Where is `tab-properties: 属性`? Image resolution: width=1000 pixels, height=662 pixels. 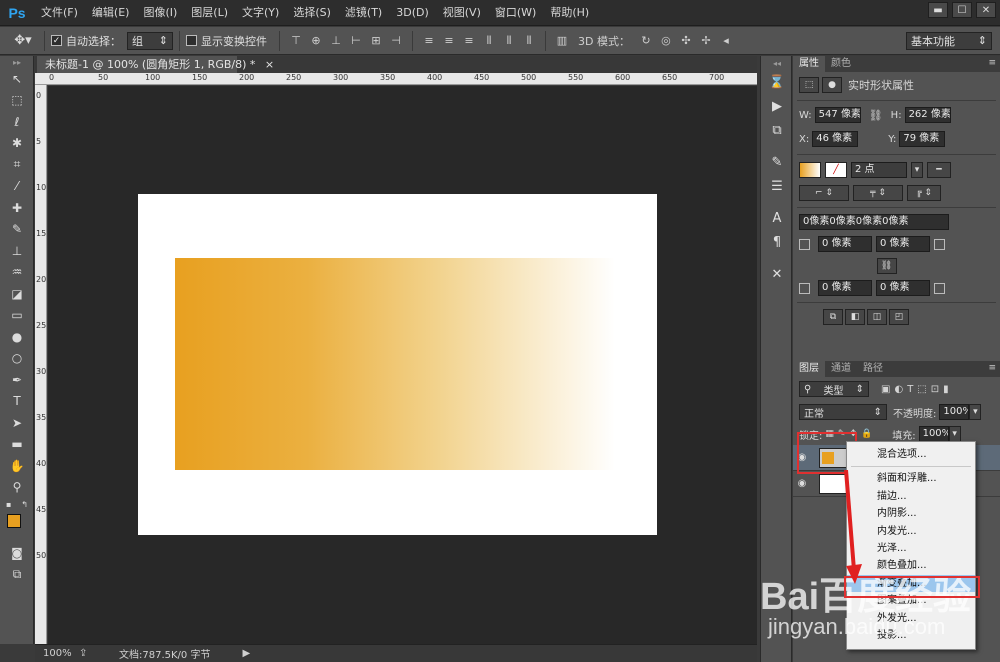
tab-properties: 属性 is located at coordinates (809, 64).